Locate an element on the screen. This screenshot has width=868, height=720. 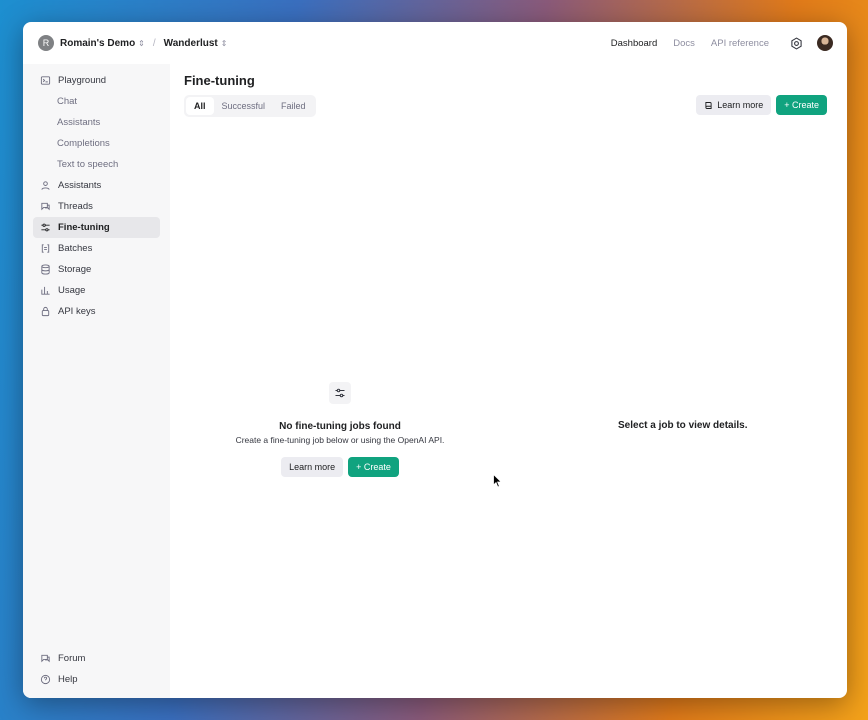
header-actions: Learn more + Create is located at coordinates (761, 105).